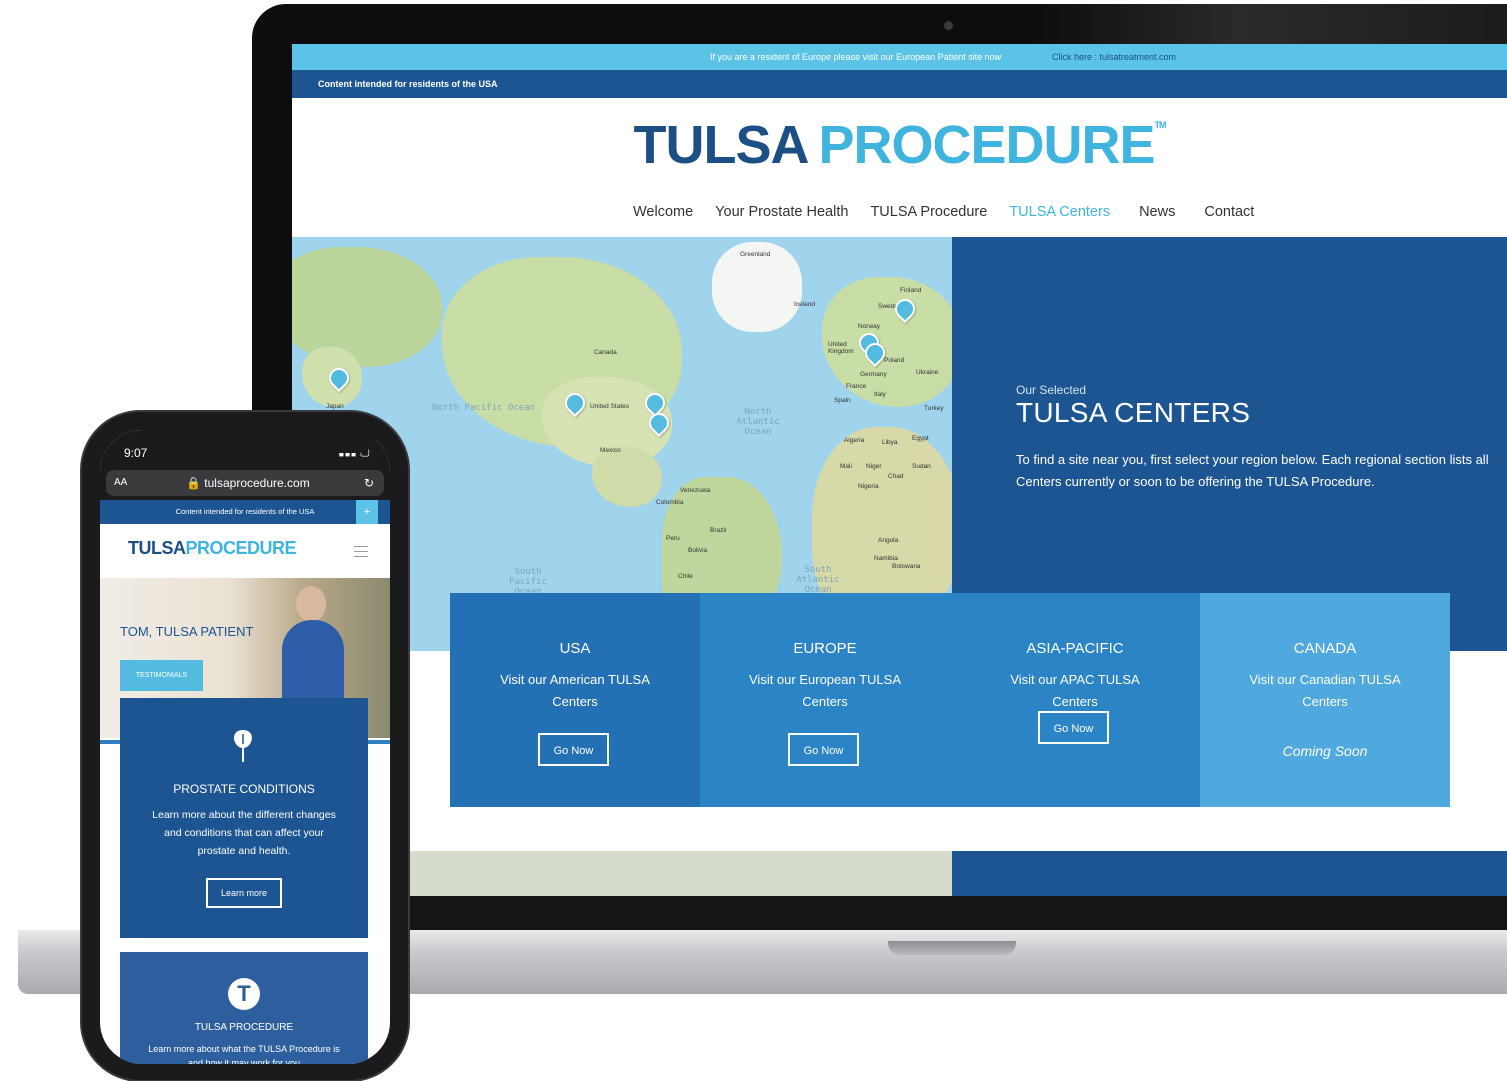  What do you see at coordinates (1325, 648) in the screenshot?
I see `region-title: CANADA` at bounding box center [1325, 648].